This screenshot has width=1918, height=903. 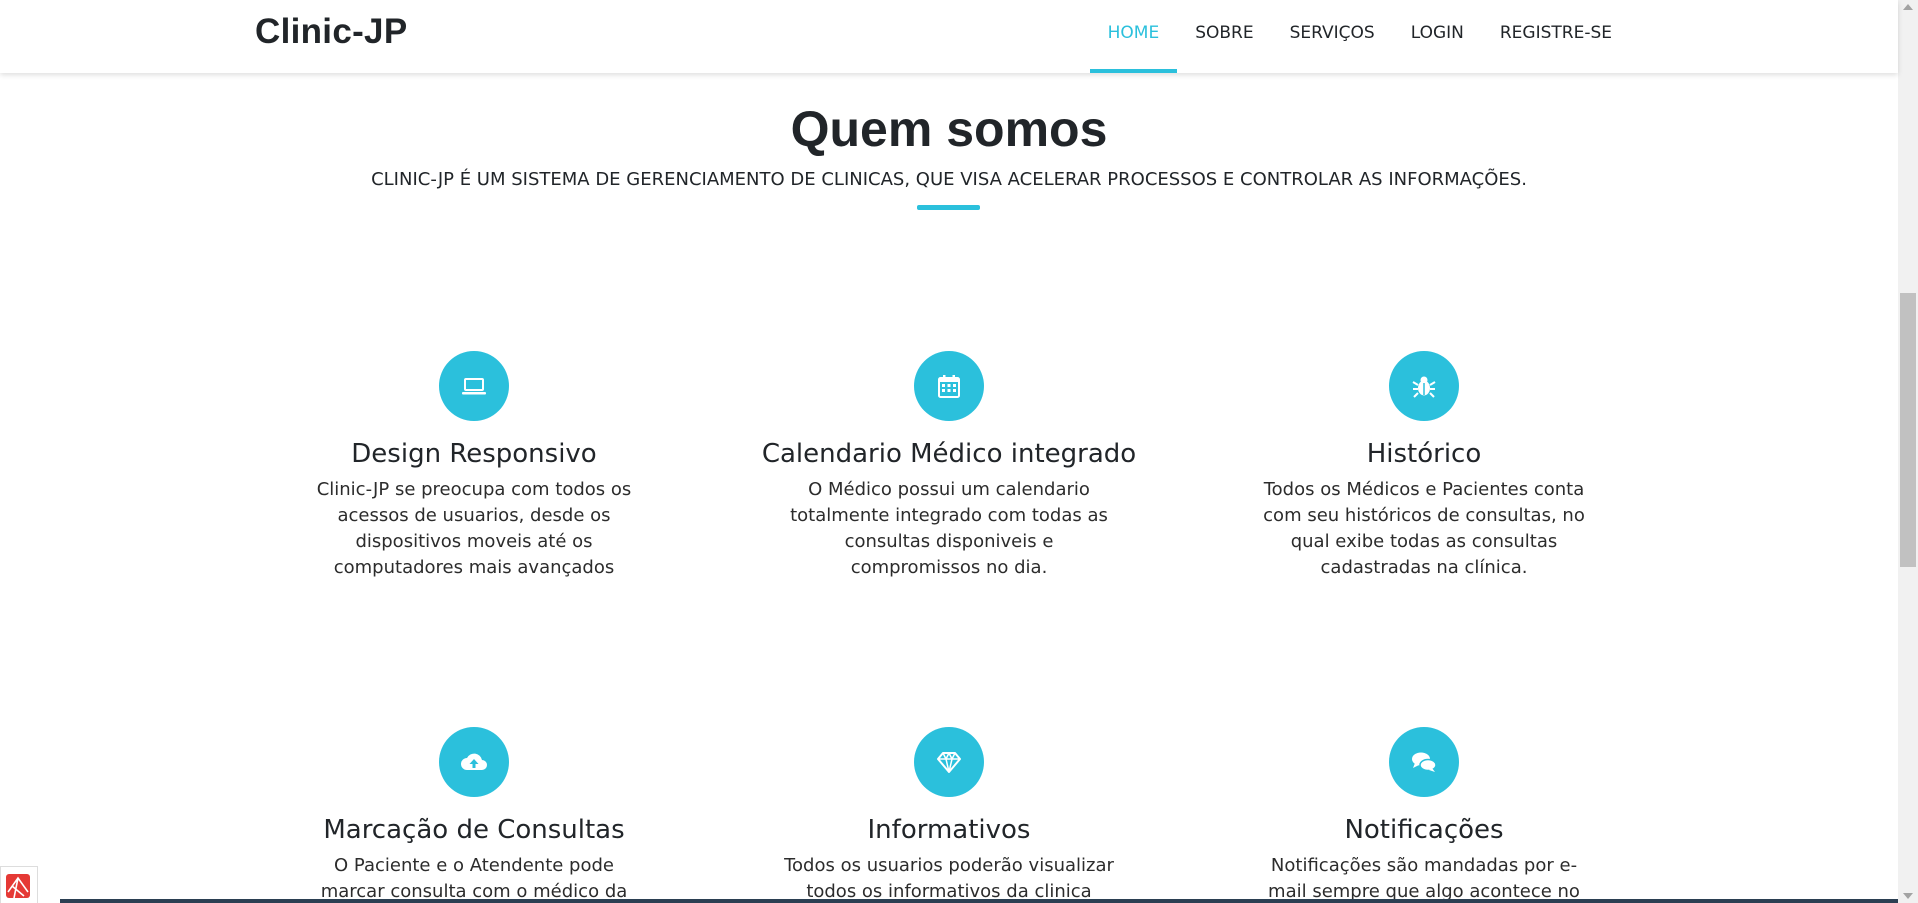 I want to click on comments-icon, so click(x=1424, y=762).